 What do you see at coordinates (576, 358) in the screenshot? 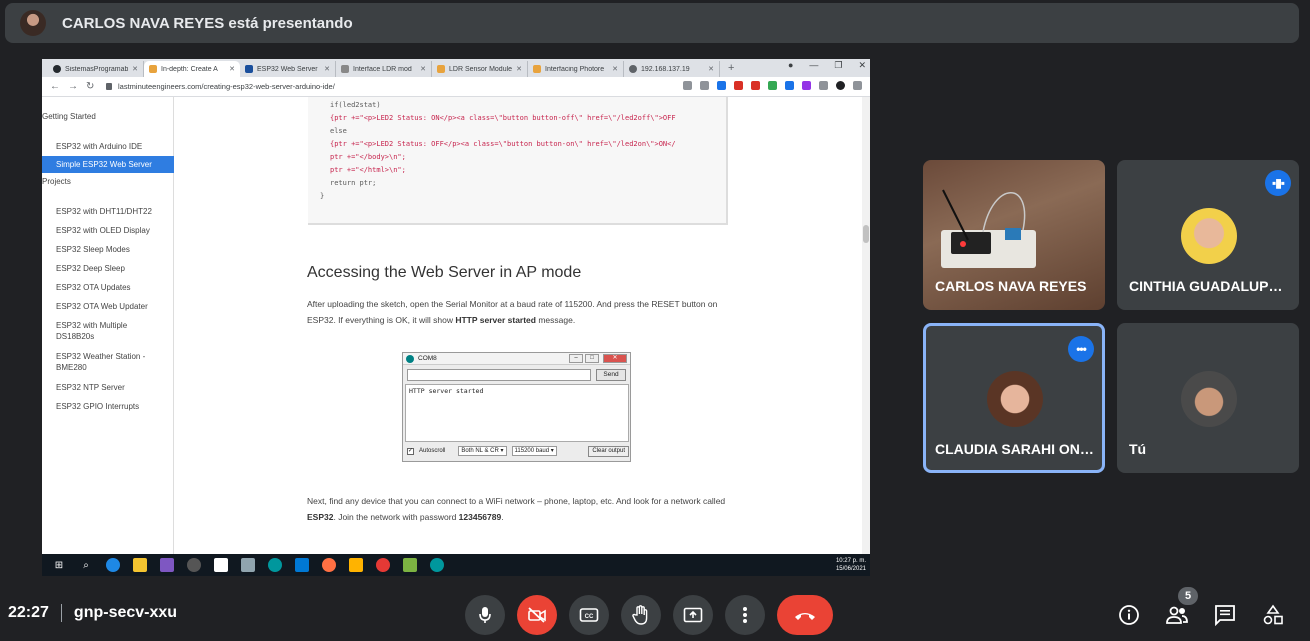
I see `minimize-icon: –` at bounding box center [576, 358].